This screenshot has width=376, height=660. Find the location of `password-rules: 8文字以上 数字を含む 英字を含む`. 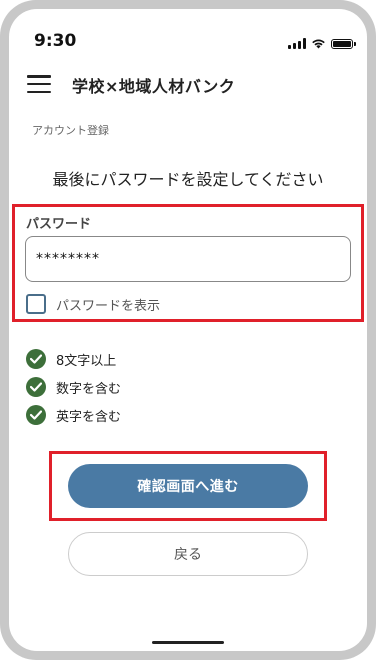

password-rules: 8文字以上 数字を含む 英字を含む is located at coordinates (73, 387).